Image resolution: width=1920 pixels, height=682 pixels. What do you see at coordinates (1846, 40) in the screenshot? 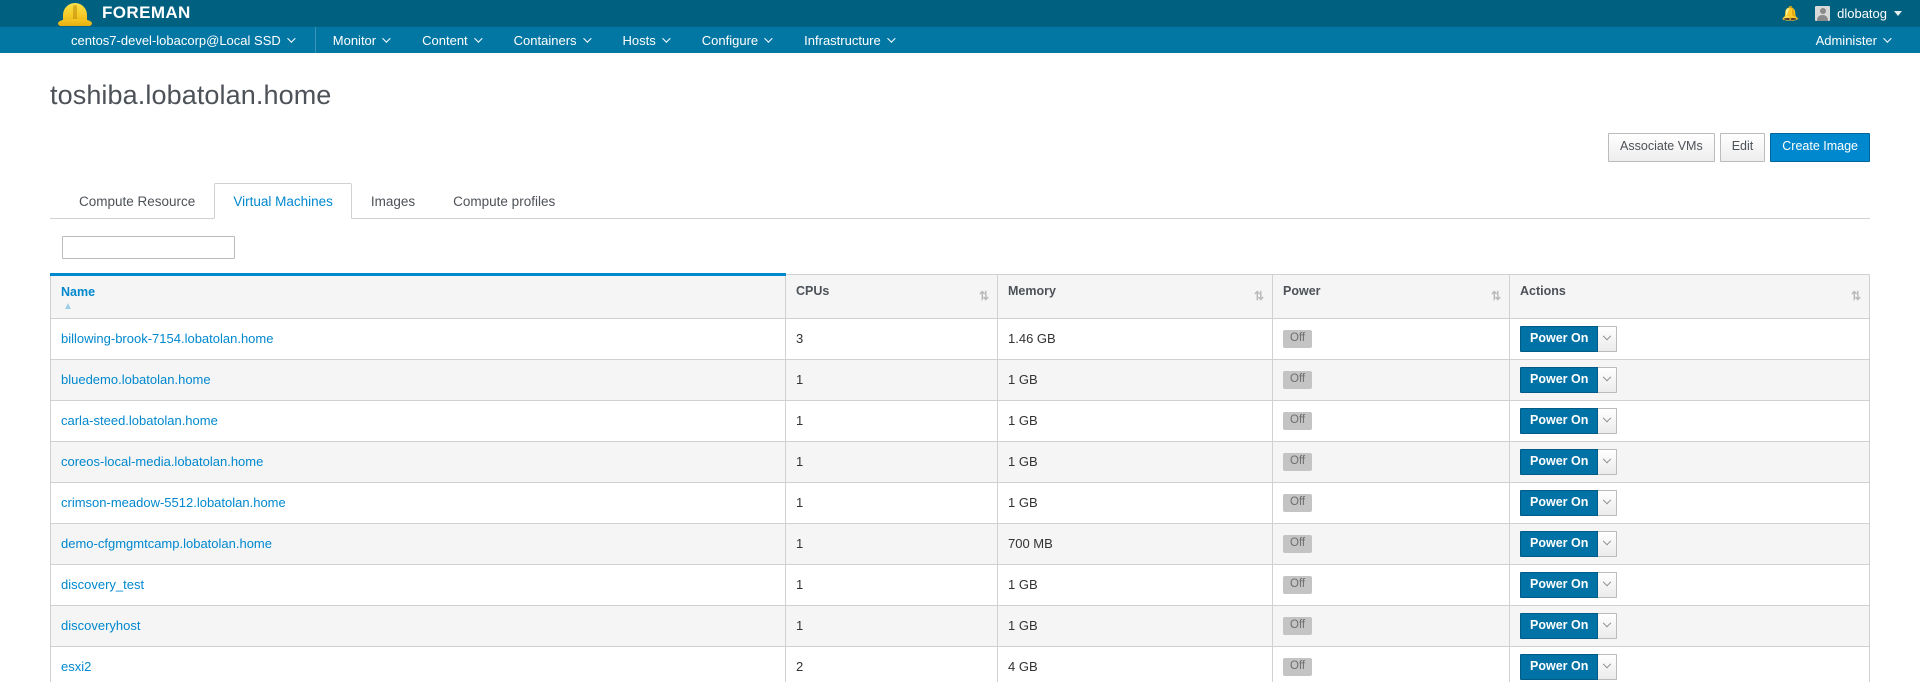
I see `nav-item-label: Administer` at bounding box center [1846, 40].